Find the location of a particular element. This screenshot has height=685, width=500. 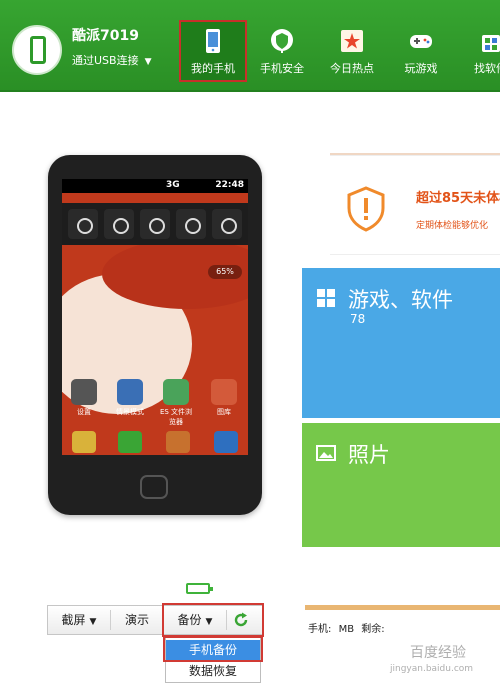

star-icon is located at coordinates (352, 41).